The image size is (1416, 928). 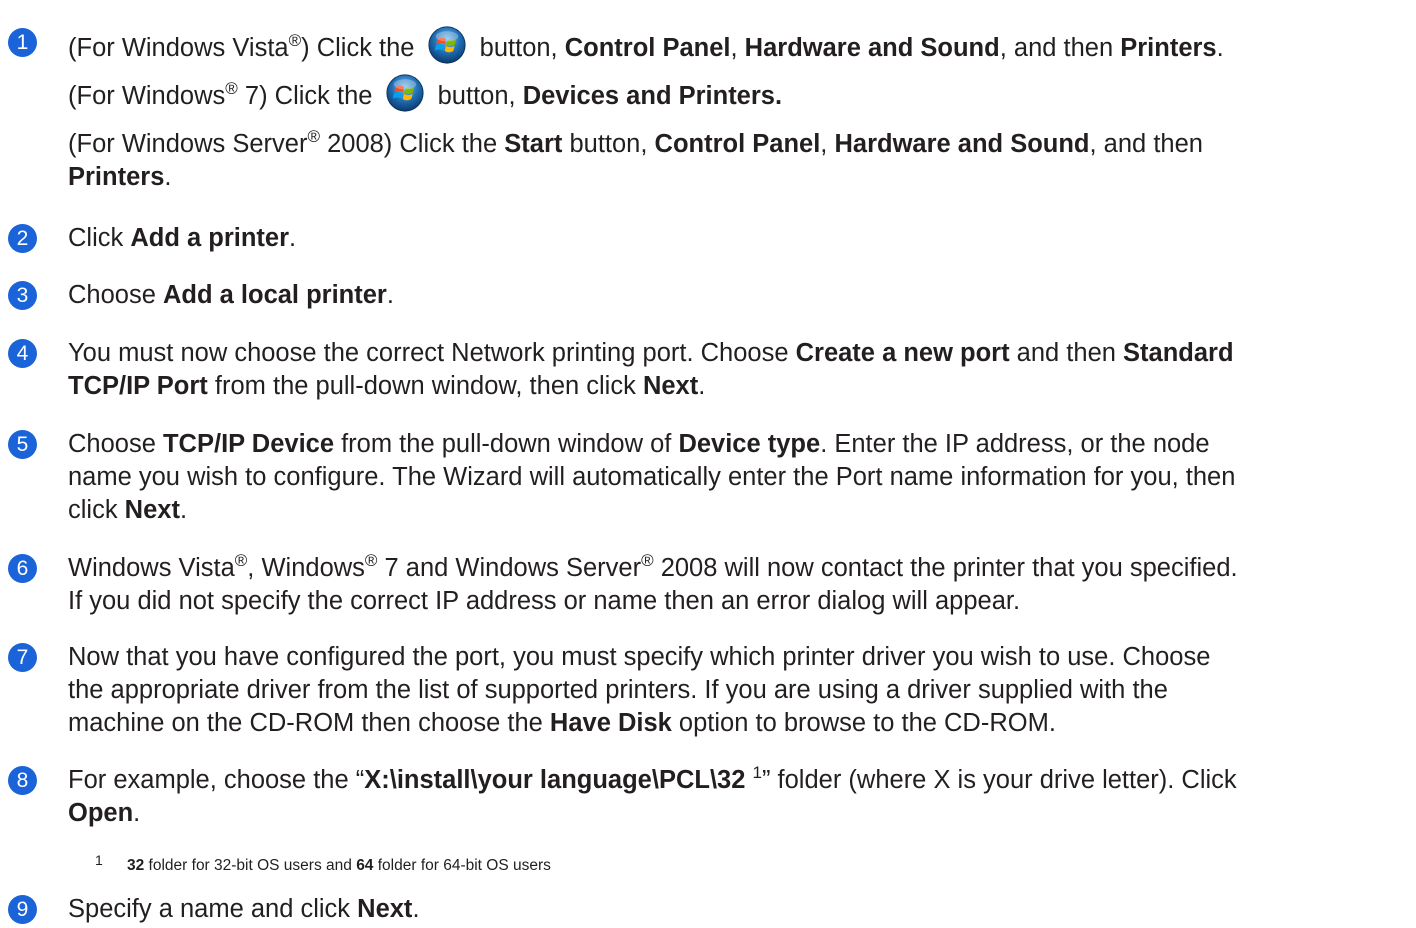 I want to click on tcp-ip-device-label: TCP/IP Device, so click(x=248, y=444).